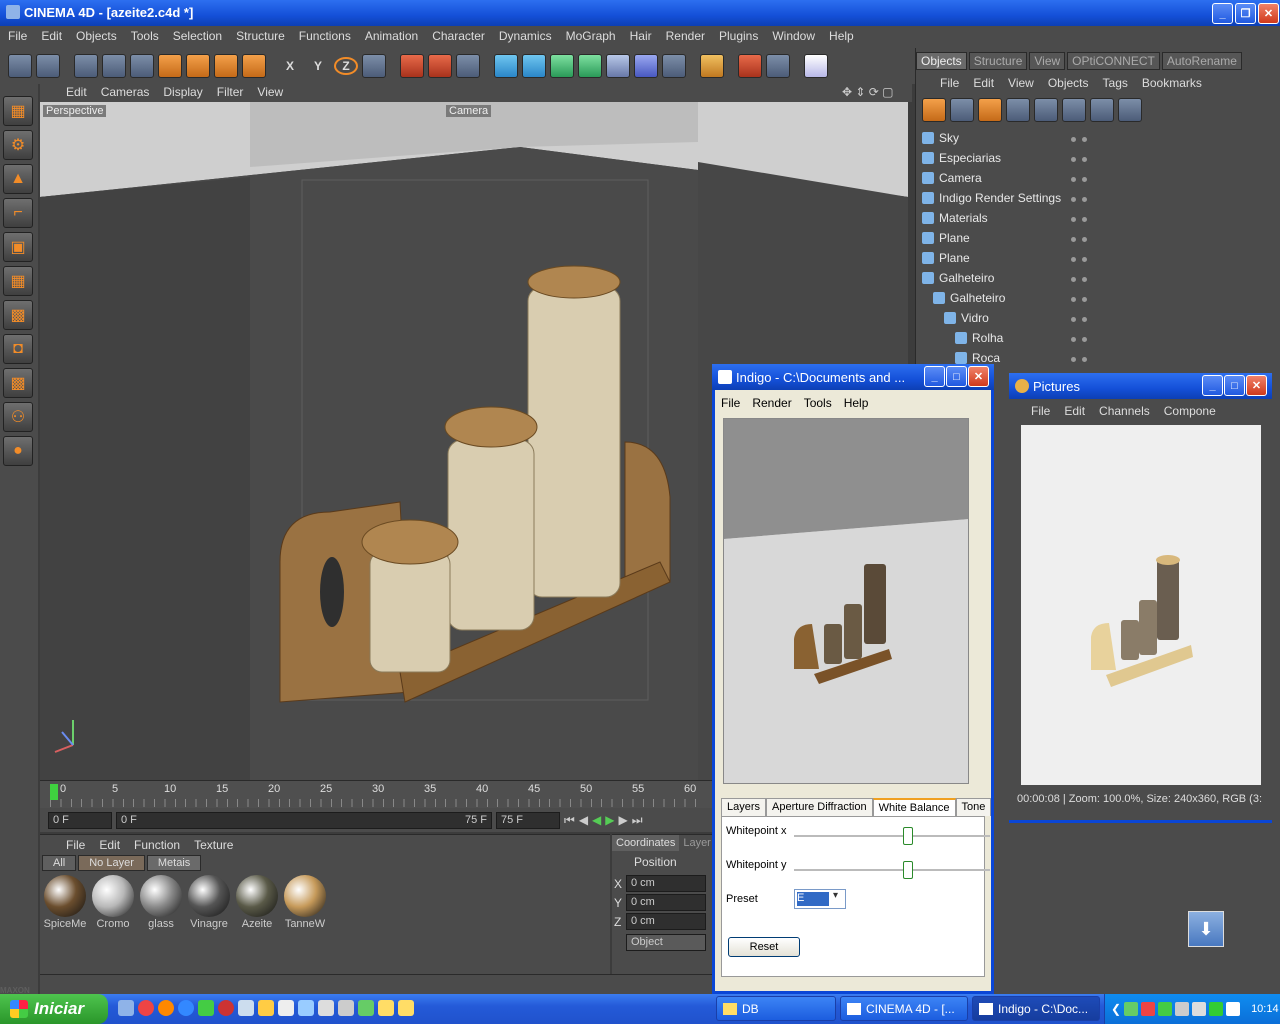 The width and height of the screenshot is (1280, 1024). I want to click on object-name: Roca, so click(986, 358).